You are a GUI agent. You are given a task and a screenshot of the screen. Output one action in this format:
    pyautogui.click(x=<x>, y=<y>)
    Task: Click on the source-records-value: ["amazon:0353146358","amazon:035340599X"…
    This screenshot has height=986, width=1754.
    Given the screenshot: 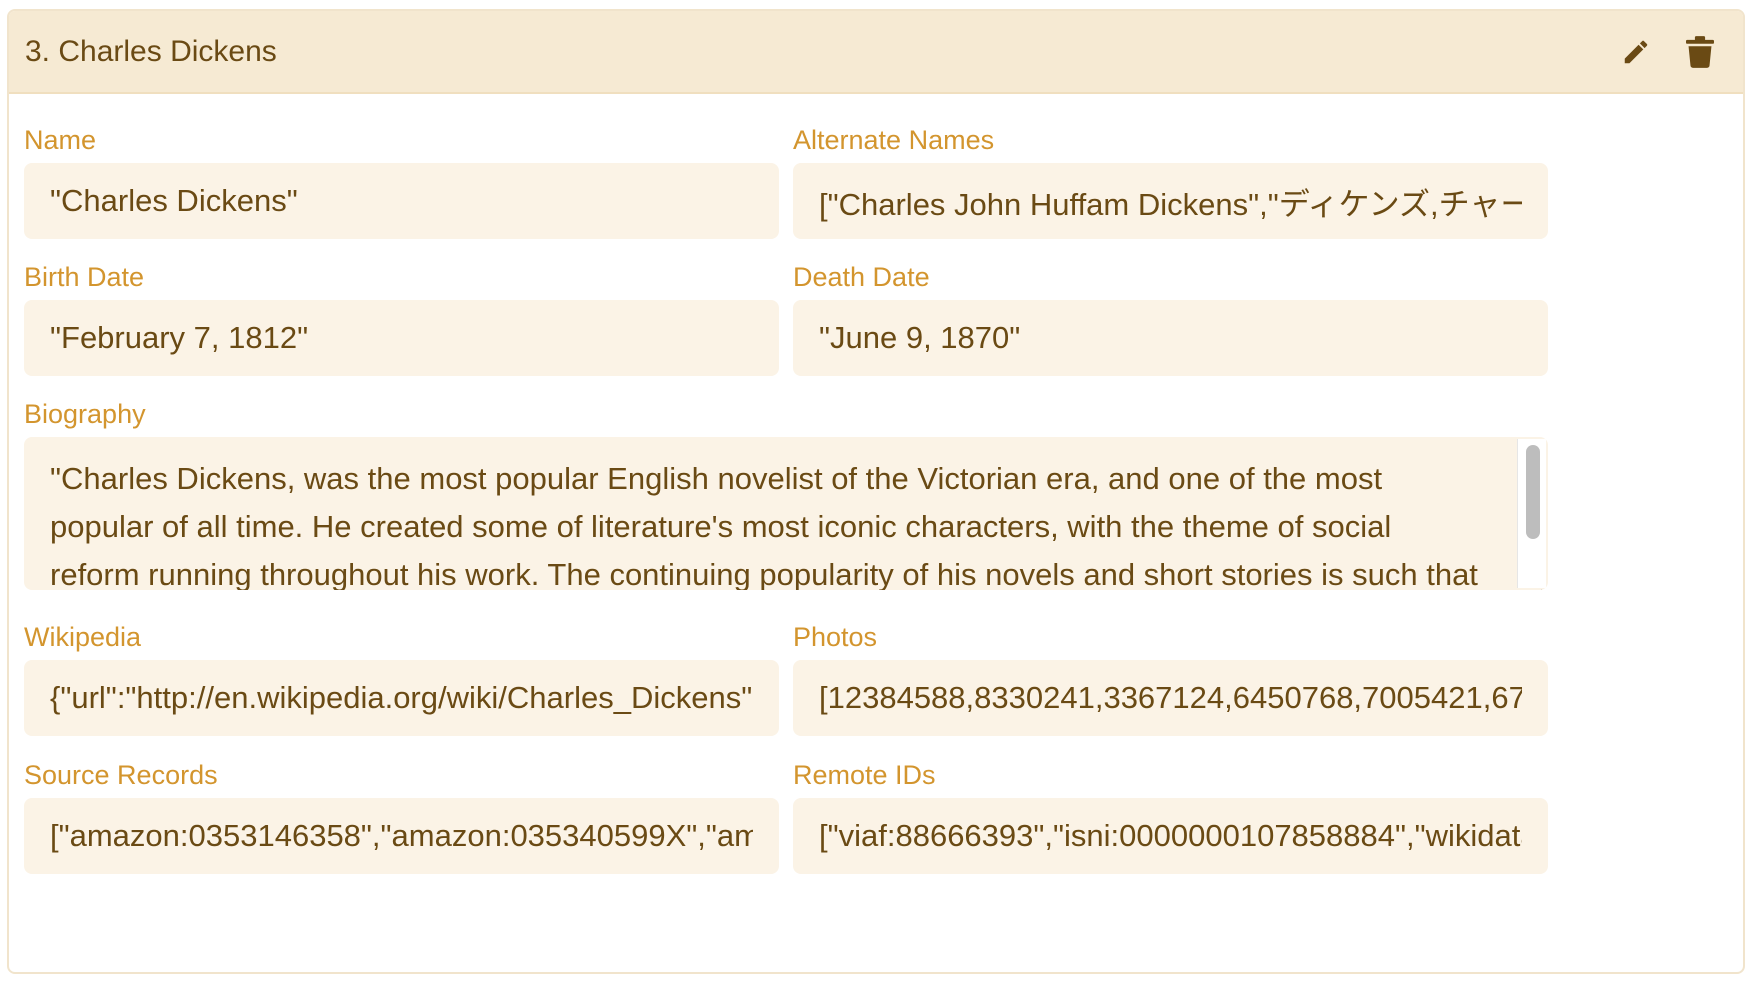 What is the action you would take?
    pyautogui.click(x=401, y=835)
    